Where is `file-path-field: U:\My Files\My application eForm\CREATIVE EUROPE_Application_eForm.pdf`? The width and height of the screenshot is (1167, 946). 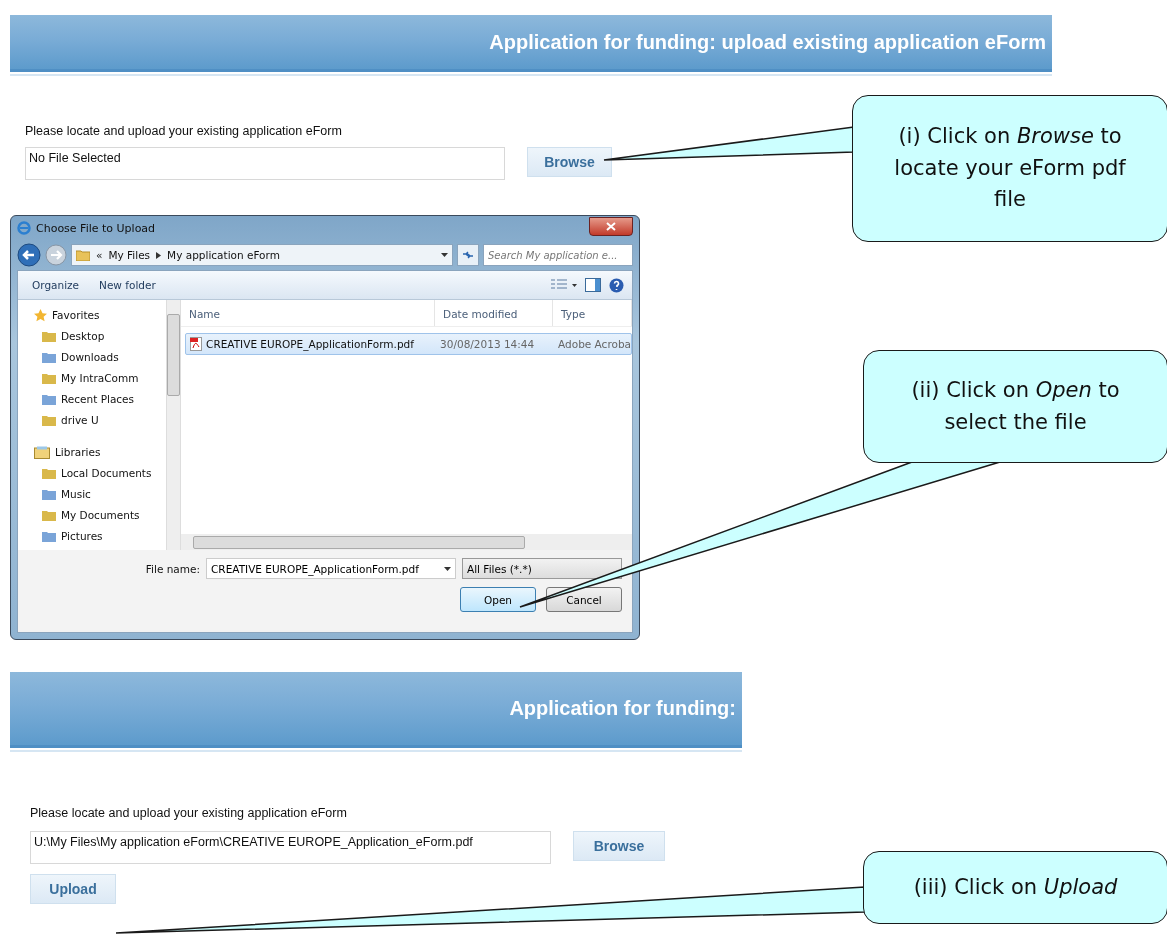
file-path-field: U:\My Files\My application eForm\CREATIVE EUROPE_Application_eForm.pdf is located at coordinates (290, 847).